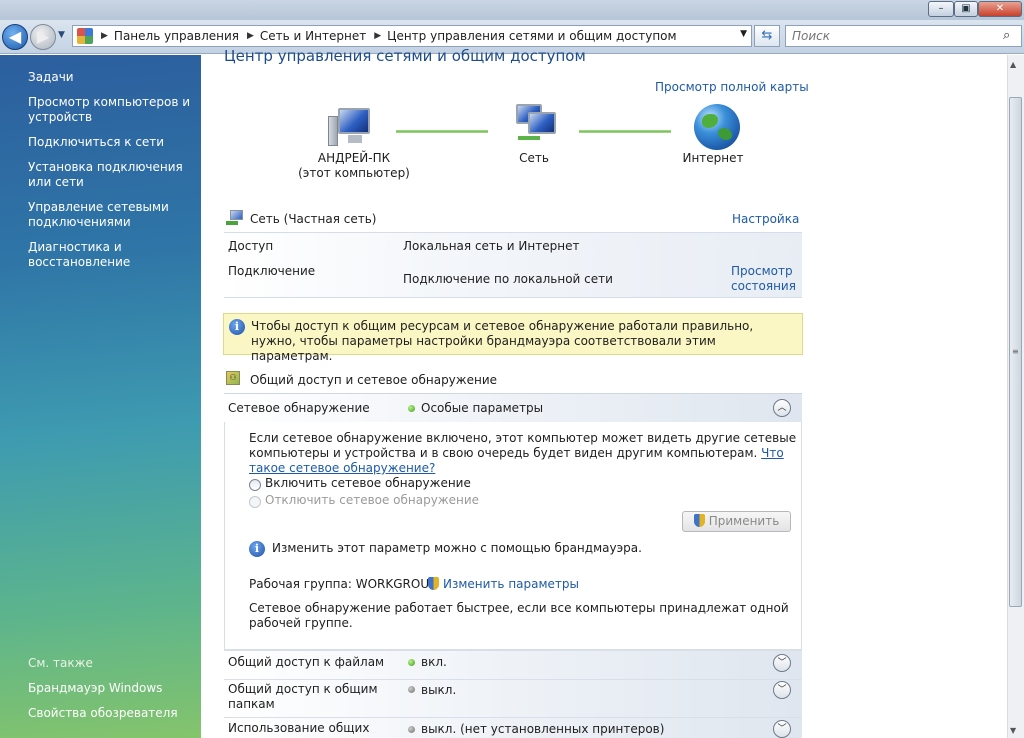 The image size is (1024, 738). I want to click on view-status-link-line1: Просмотр, so click(763, 271).